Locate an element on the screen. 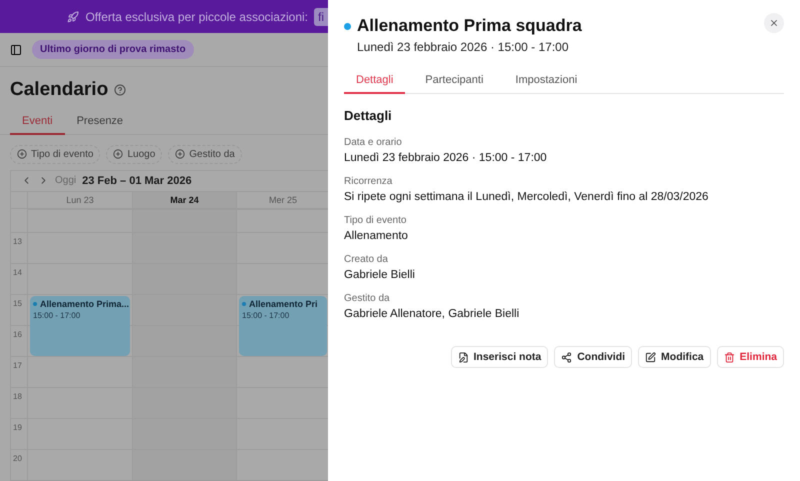  day-column: Allenamento Prima... 15:00 - 17:00 is located at coordinates (79, 345).